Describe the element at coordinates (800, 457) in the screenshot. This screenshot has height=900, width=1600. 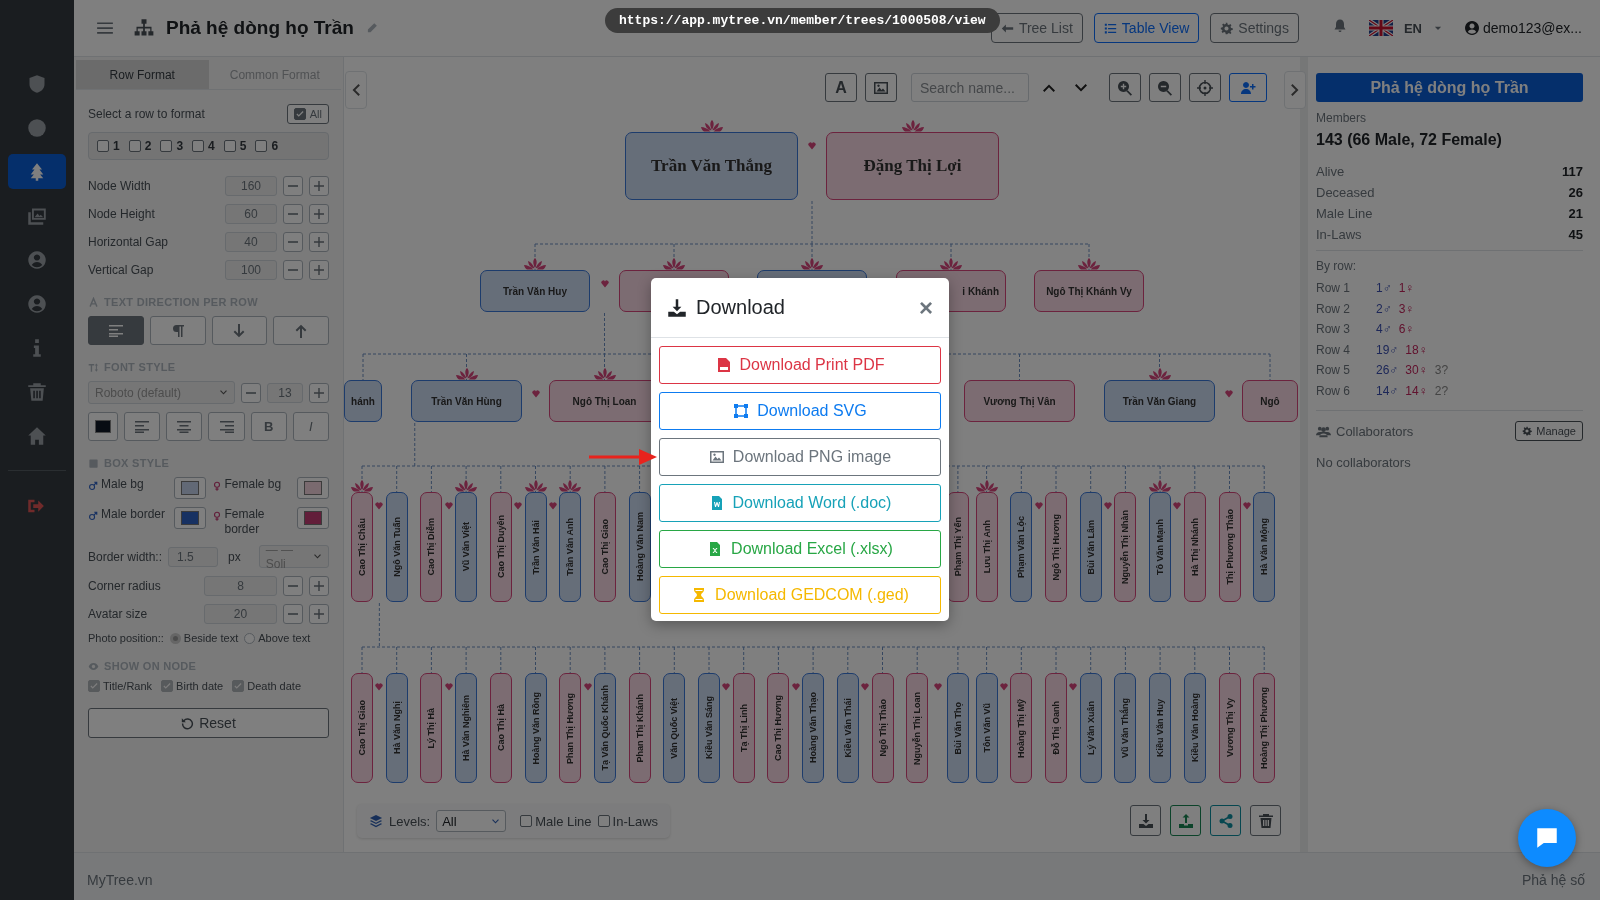
I see `download-option-button: Download PNG image` at that location.